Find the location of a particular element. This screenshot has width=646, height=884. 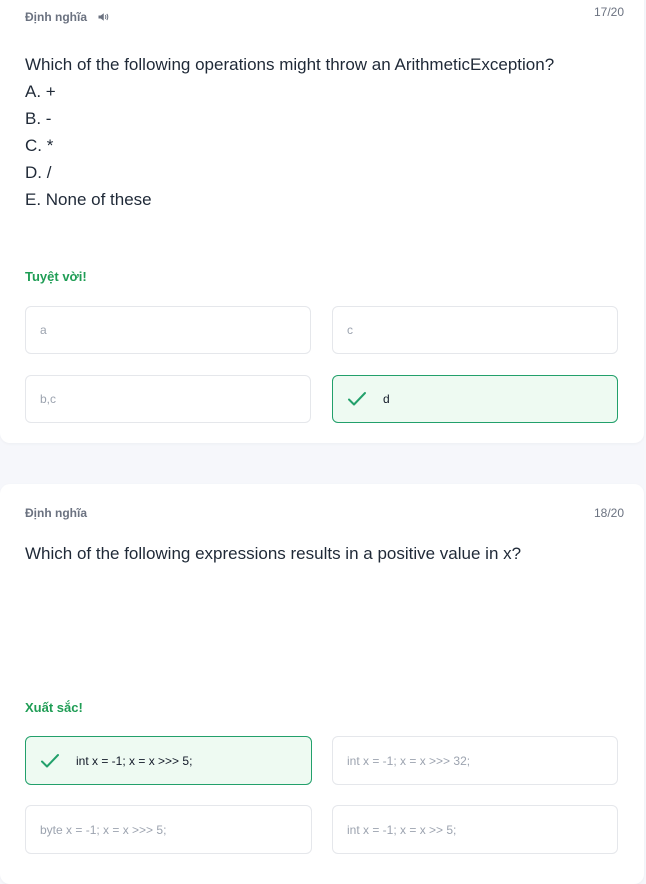

answer-option: int x = -1; x = x >> 5; is located at coordinates (475, 829).